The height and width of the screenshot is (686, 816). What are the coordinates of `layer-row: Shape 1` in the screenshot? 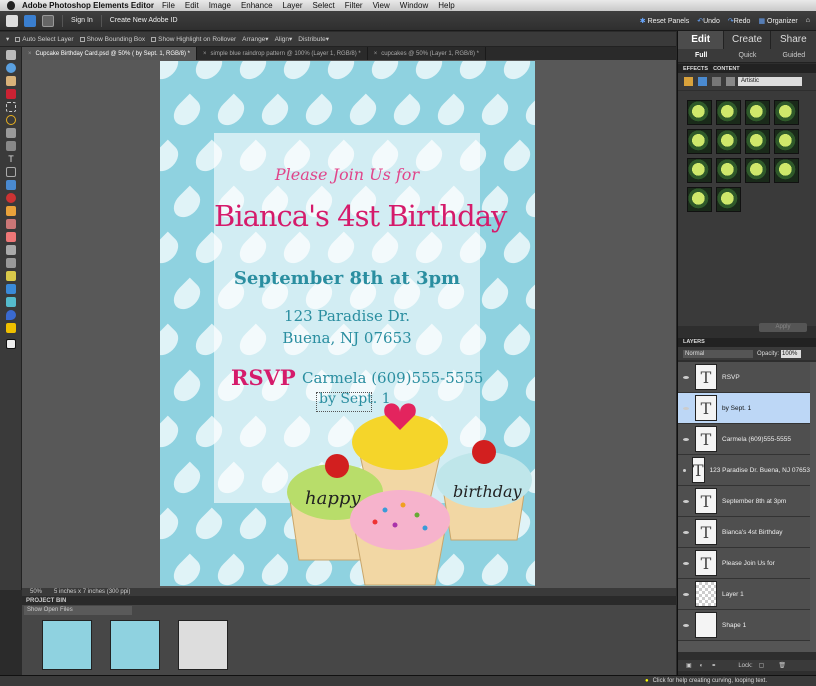 It's located at (744, 625).